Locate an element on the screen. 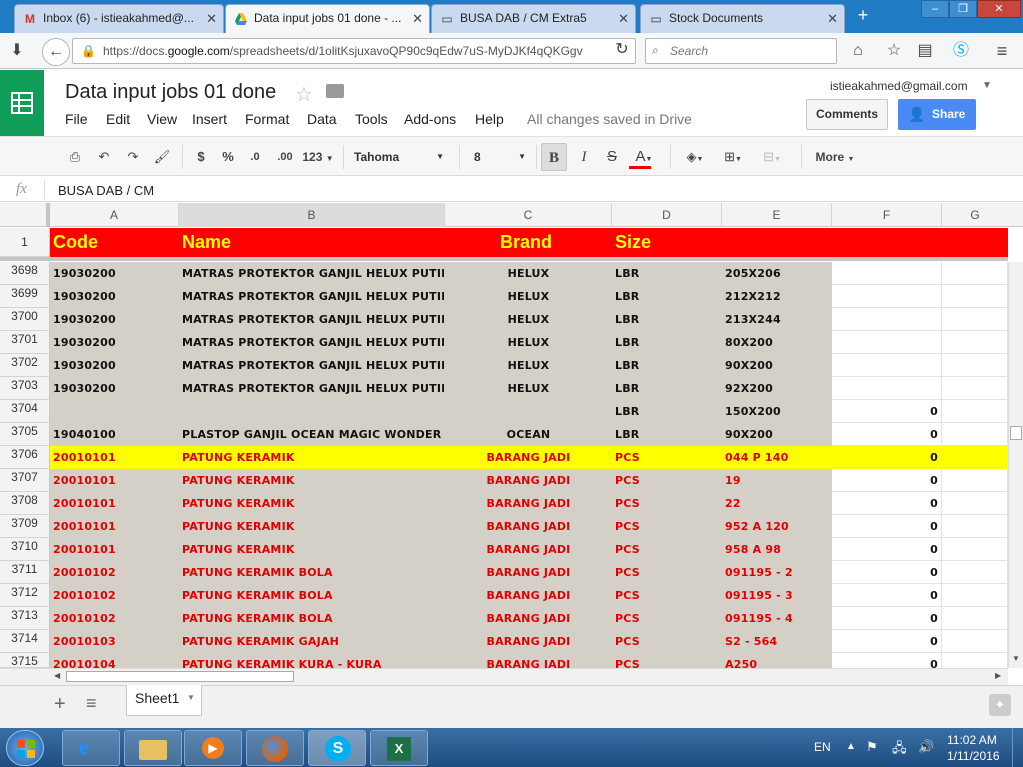 The image size is (1023, 767). row-header: 3709 is located at coordinates (25, 526).